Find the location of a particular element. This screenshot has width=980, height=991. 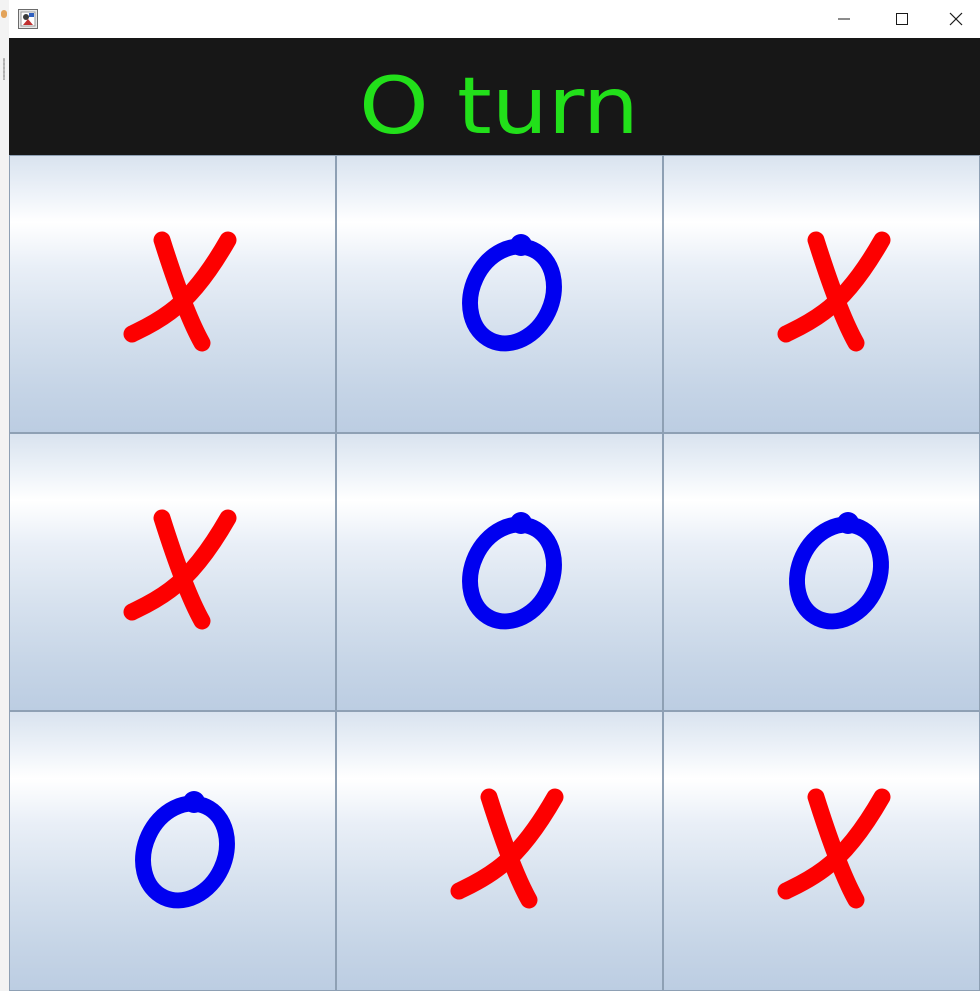

turn-banner: O turn is located at coordinates (494, 96).